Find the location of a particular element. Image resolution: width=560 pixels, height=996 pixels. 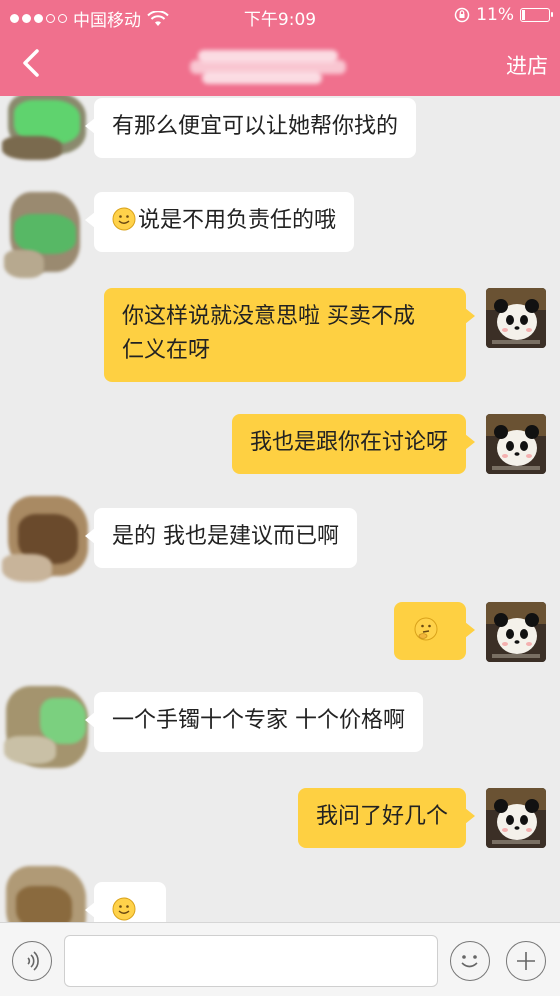

nav-bar: 进店 is located at coordinates (280, 64).